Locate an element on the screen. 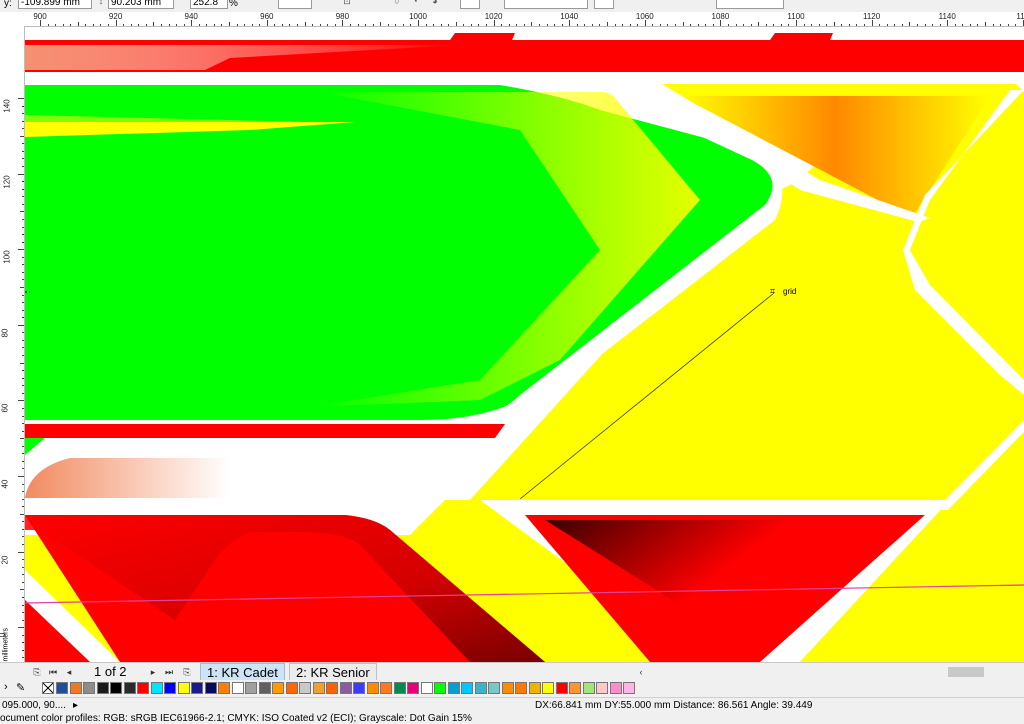 Image resolution: width=1024 pixels, height=724 pixels. ellipse-icon: ○ is located at coordinates (397, 3).